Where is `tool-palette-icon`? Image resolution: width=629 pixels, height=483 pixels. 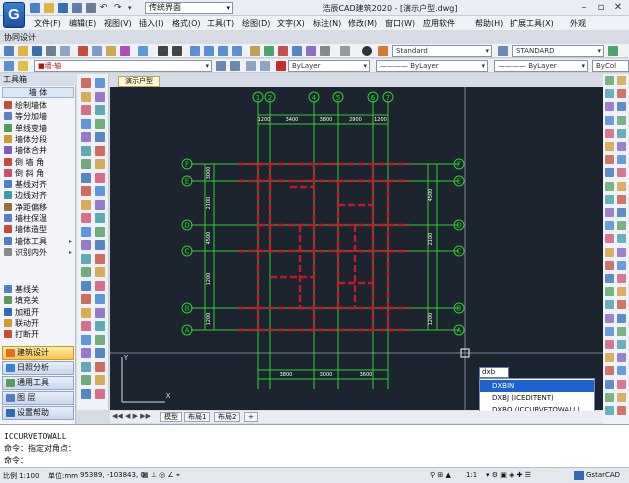 tool-palette-icon is located at coordinates (283, 51).